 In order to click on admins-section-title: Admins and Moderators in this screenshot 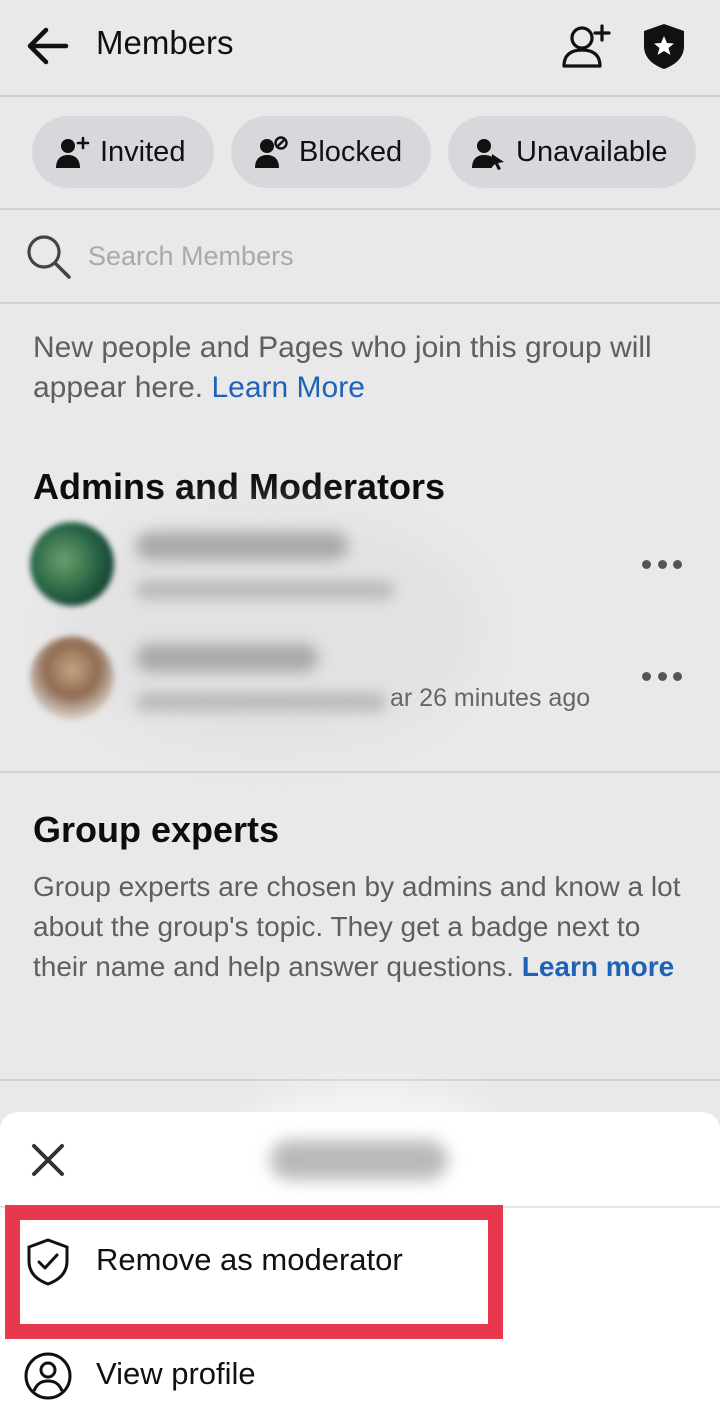, I will do `click(239, 486)`.